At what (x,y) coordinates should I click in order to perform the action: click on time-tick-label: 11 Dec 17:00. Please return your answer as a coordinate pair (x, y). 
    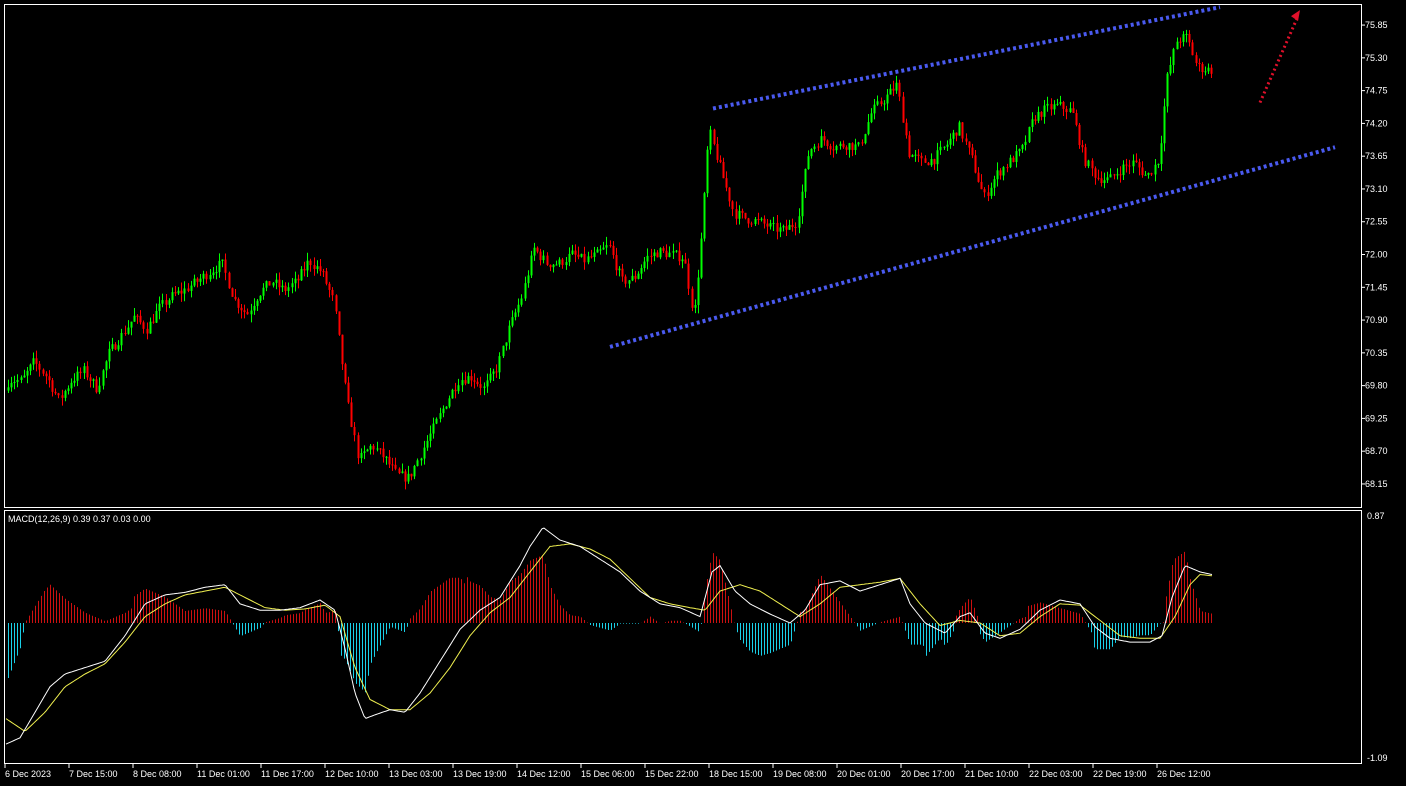
    Looking at the image, I should click on (287, 774).